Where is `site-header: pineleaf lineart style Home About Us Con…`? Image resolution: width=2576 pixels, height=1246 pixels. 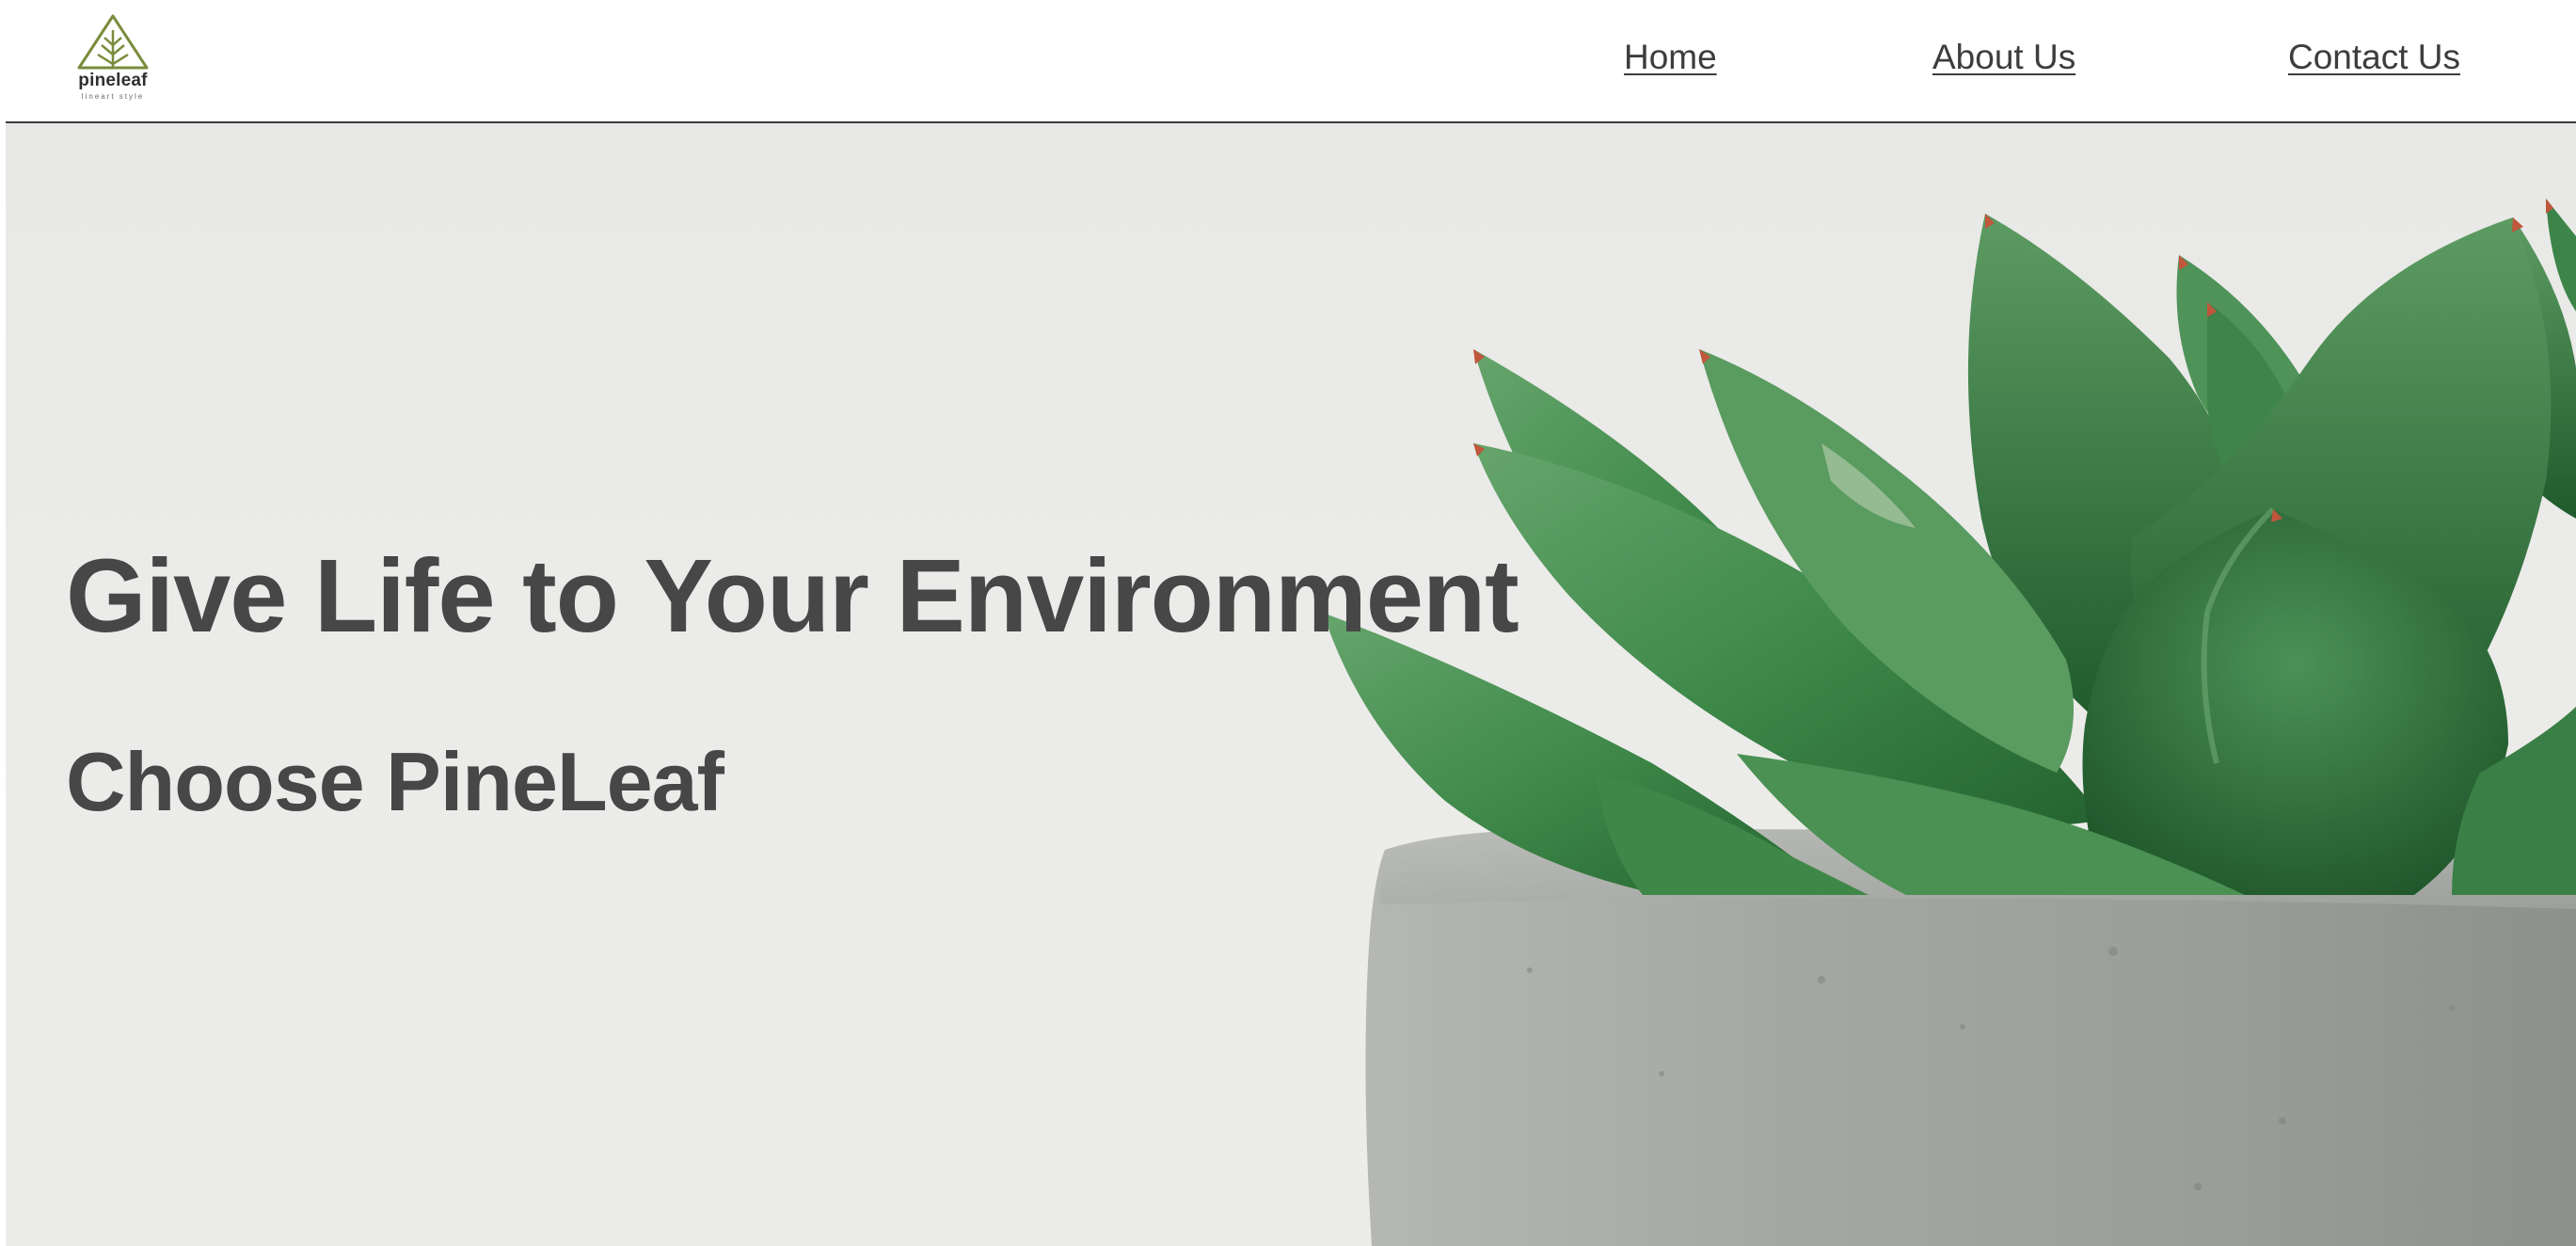
site-header: pineleaf lineart style Home About Us Con… is located at coordinates (1291, 62).